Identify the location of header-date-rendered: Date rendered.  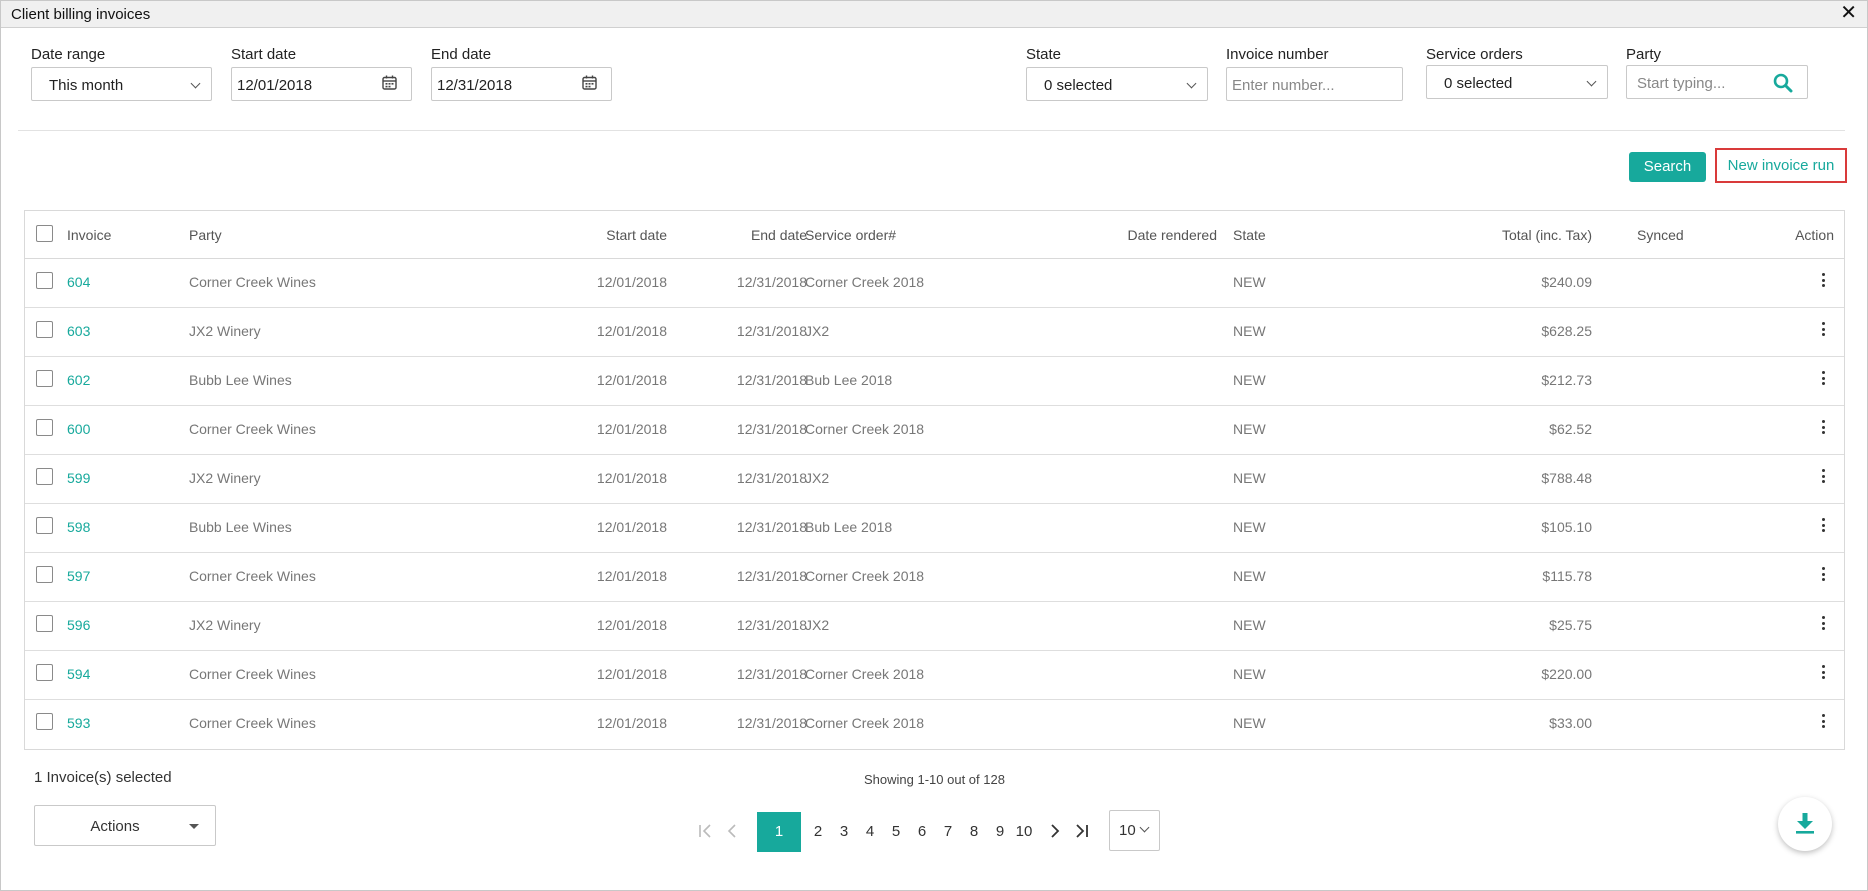
(1172, 235).